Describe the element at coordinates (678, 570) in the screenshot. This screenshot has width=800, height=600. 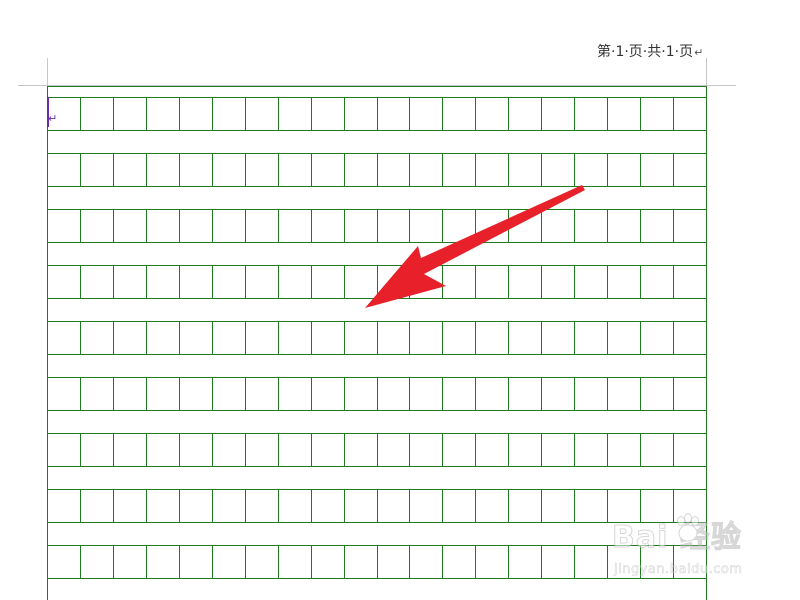
I see `watermark-url: jingyan.baidu.com` at that location.